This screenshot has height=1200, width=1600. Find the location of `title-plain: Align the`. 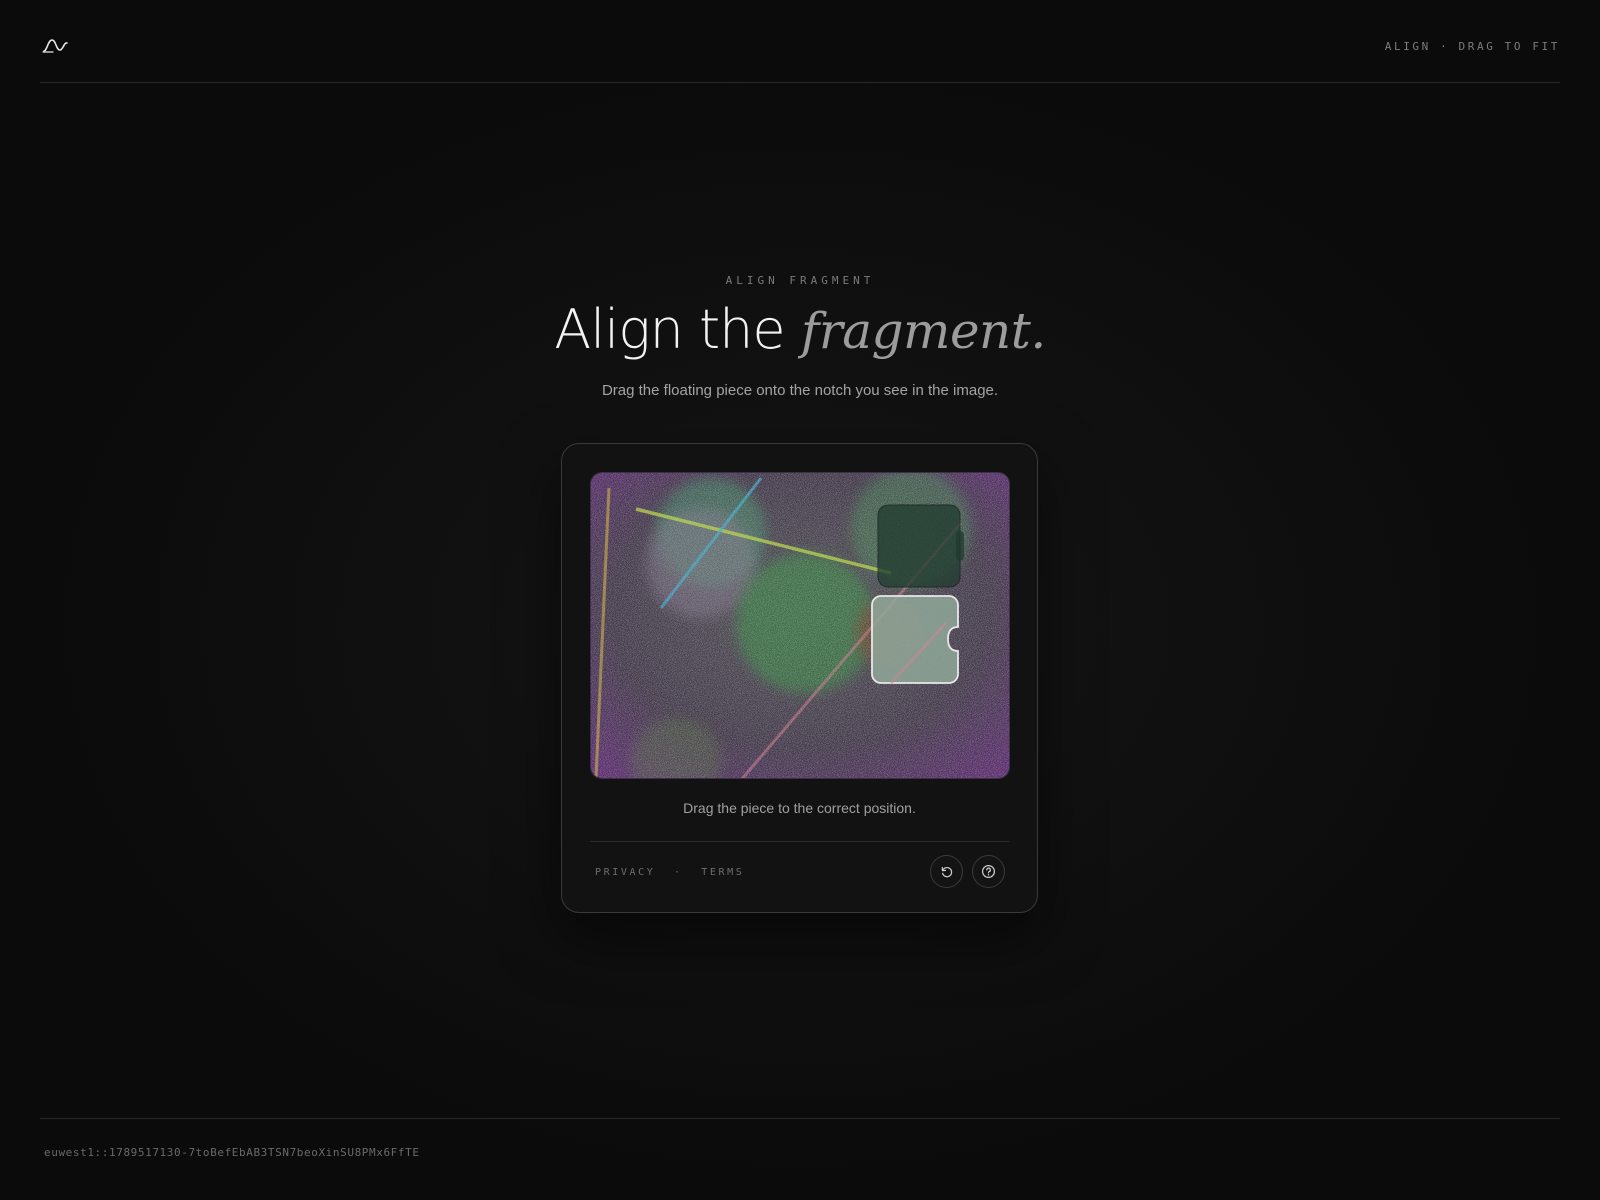

title-plain: Align the is located at coordinates (669, 329).